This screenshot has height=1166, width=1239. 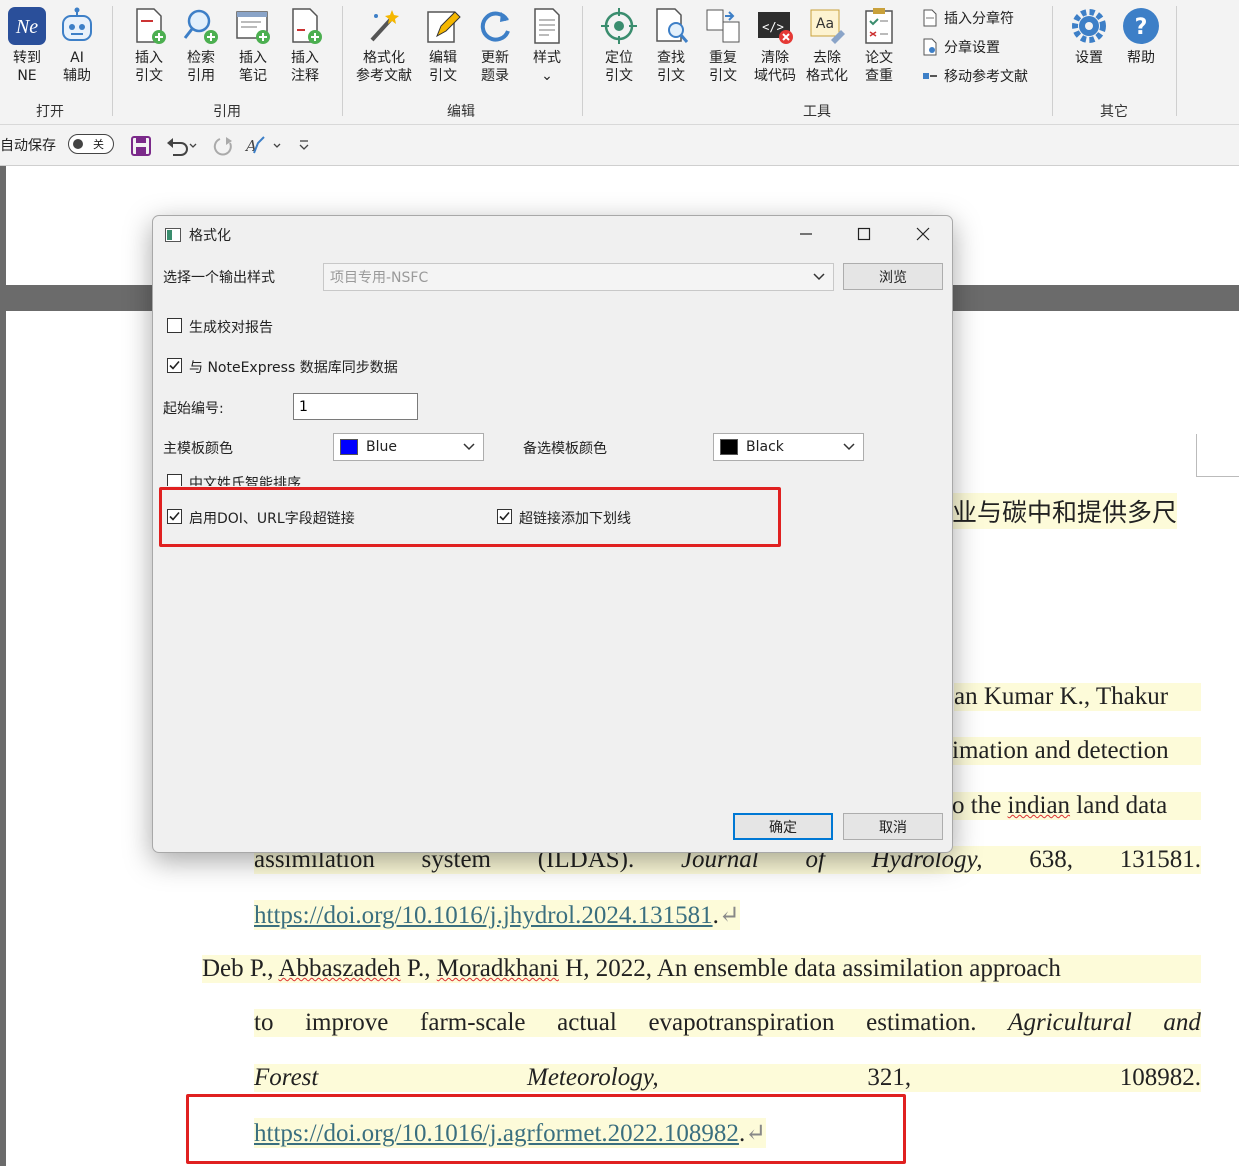 I want to click on reference-2-line: Forest Meteorology, 321, 108982., so click(x=727, y=1078).